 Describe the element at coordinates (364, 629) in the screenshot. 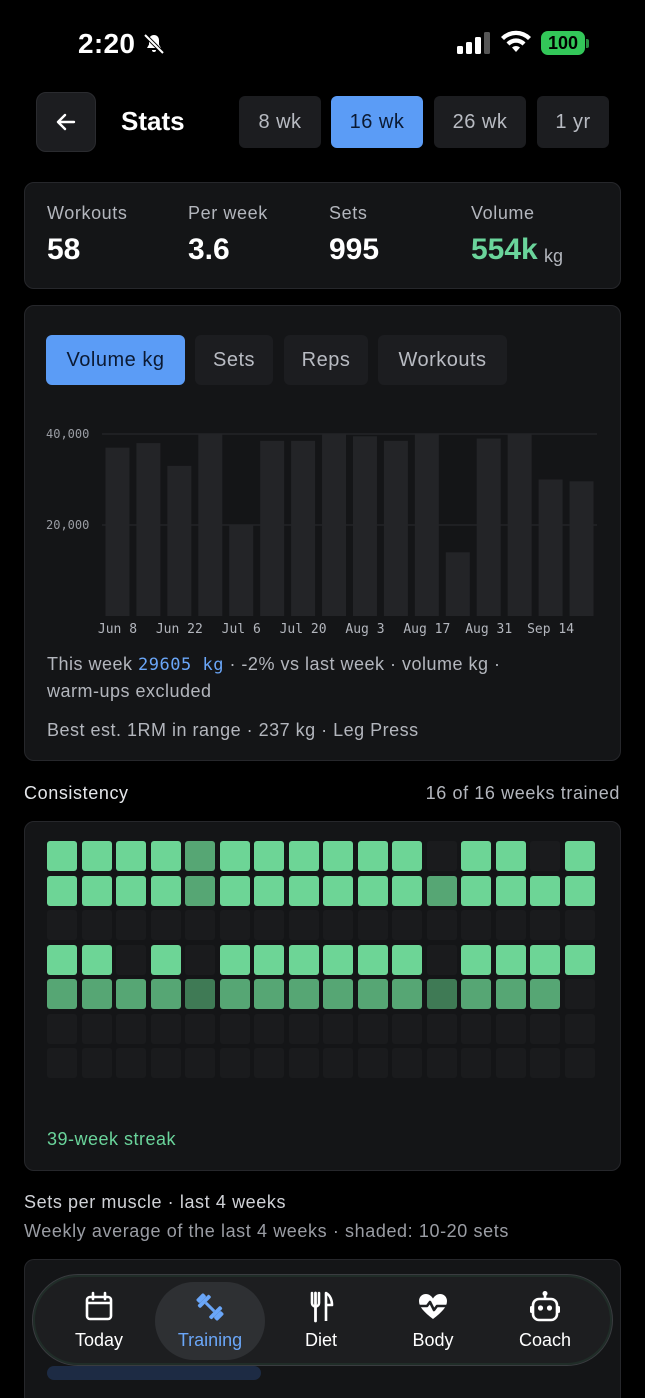

I see `x-tick-label: Aug 3` at that location.